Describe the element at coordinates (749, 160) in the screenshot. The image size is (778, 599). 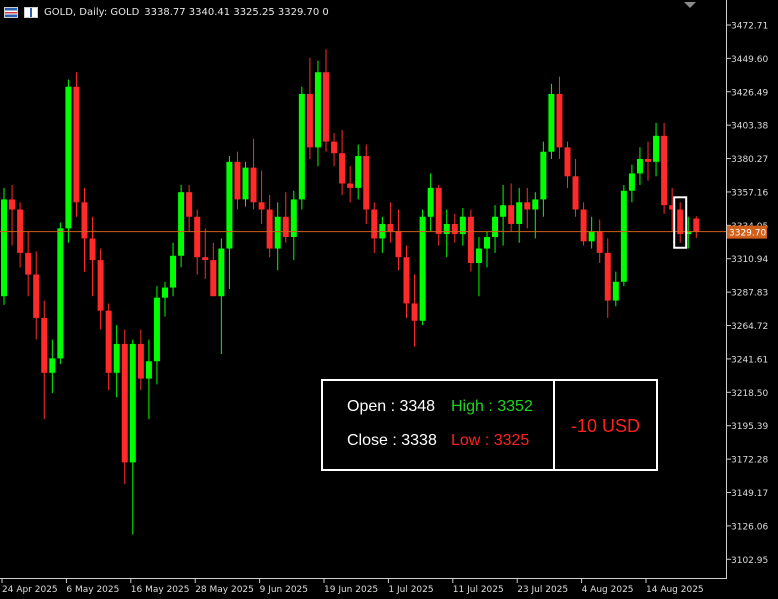
I see `price-tick-label: 3380.27` at that location.